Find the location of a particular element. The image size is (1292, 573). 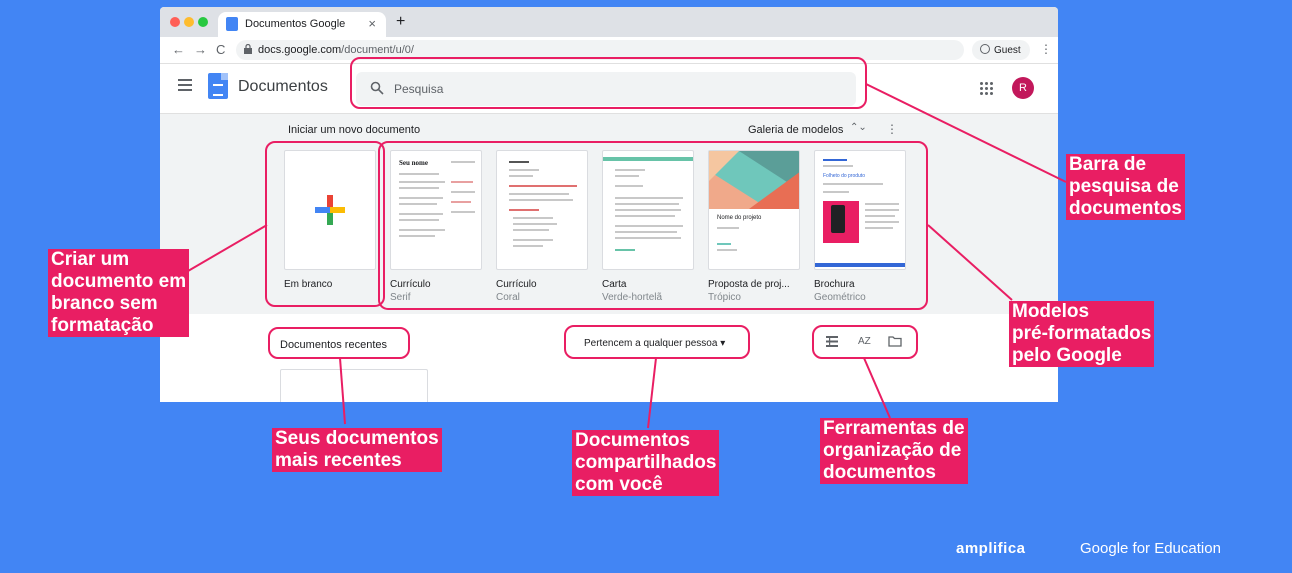

docs-favicon-icon is located at coordinates (232, 24).